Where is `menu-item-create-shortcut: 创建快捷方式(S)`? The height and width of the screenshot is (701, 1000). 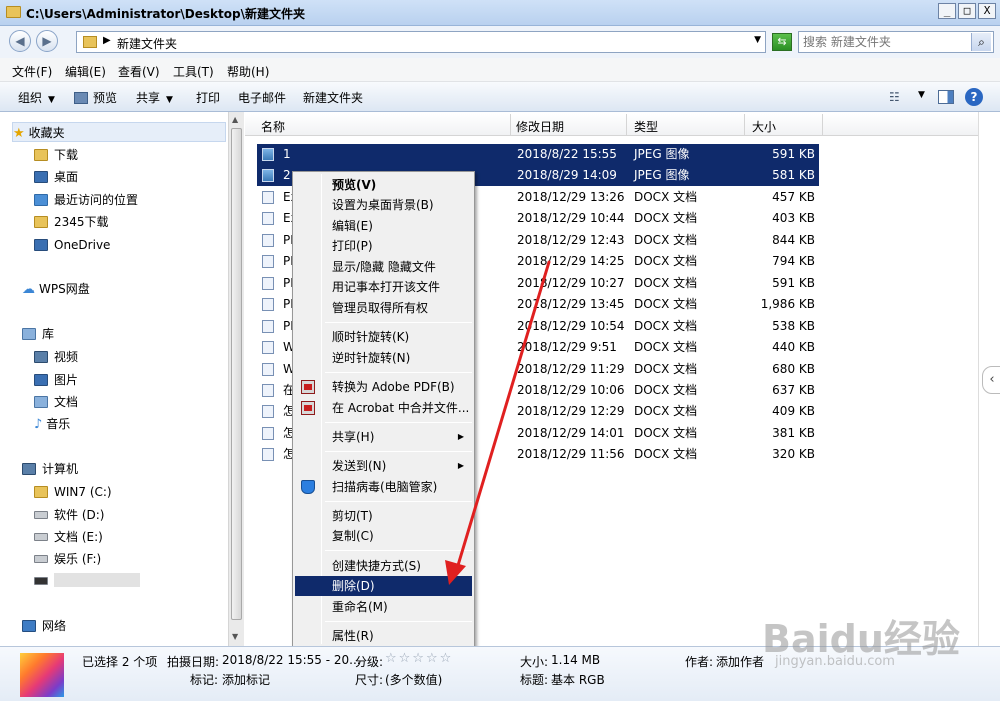 menu-item-create-shortcut: 创建快捷方式(S) is located at coordinates (383, 566).